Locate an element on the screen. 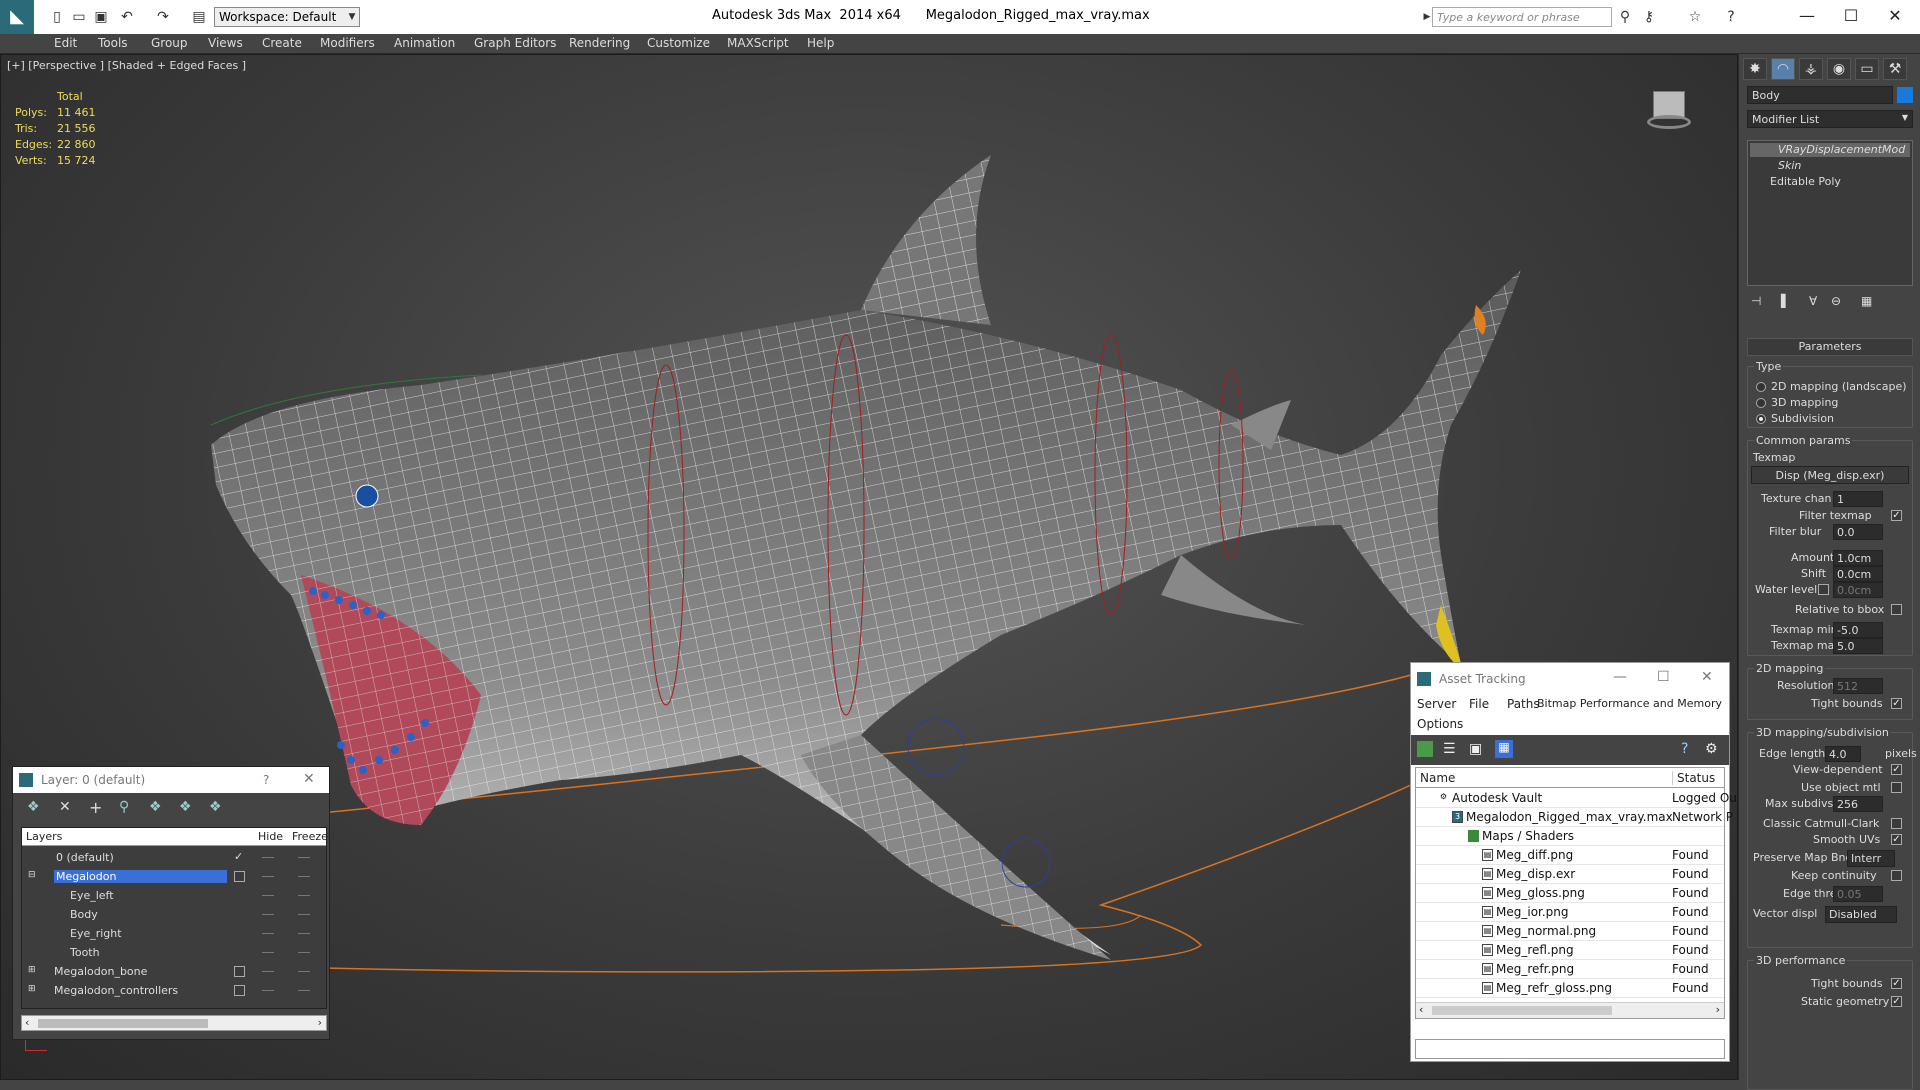  asset-row: ▤ Meg_refr.png Found is located at coordinates (1570, 969).